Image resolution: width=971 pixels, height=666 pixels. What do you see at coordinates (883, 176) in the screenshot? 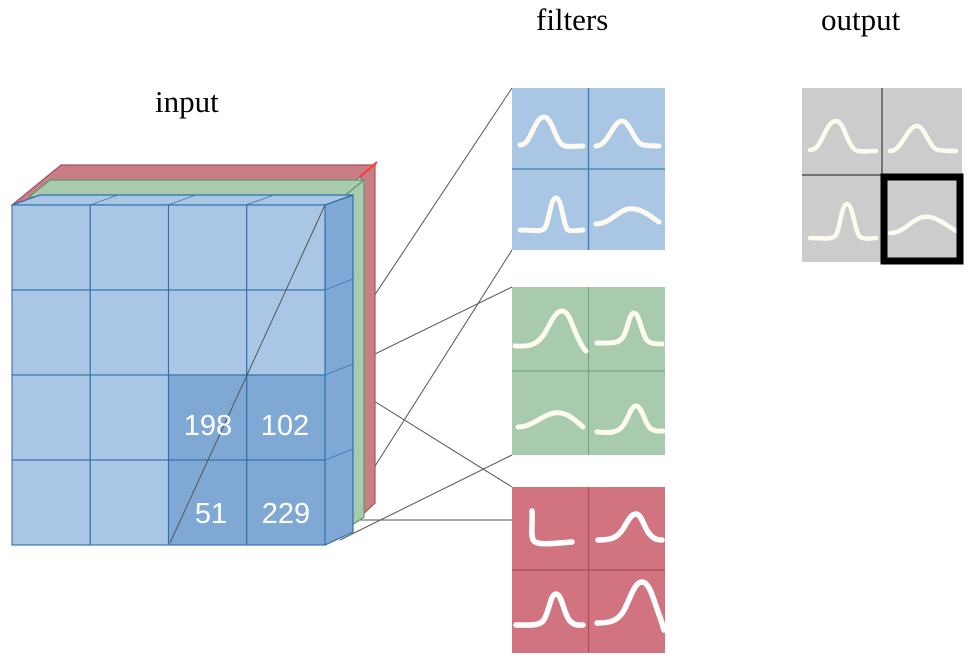
I see `output-grid` at bounding box center [883, 176].